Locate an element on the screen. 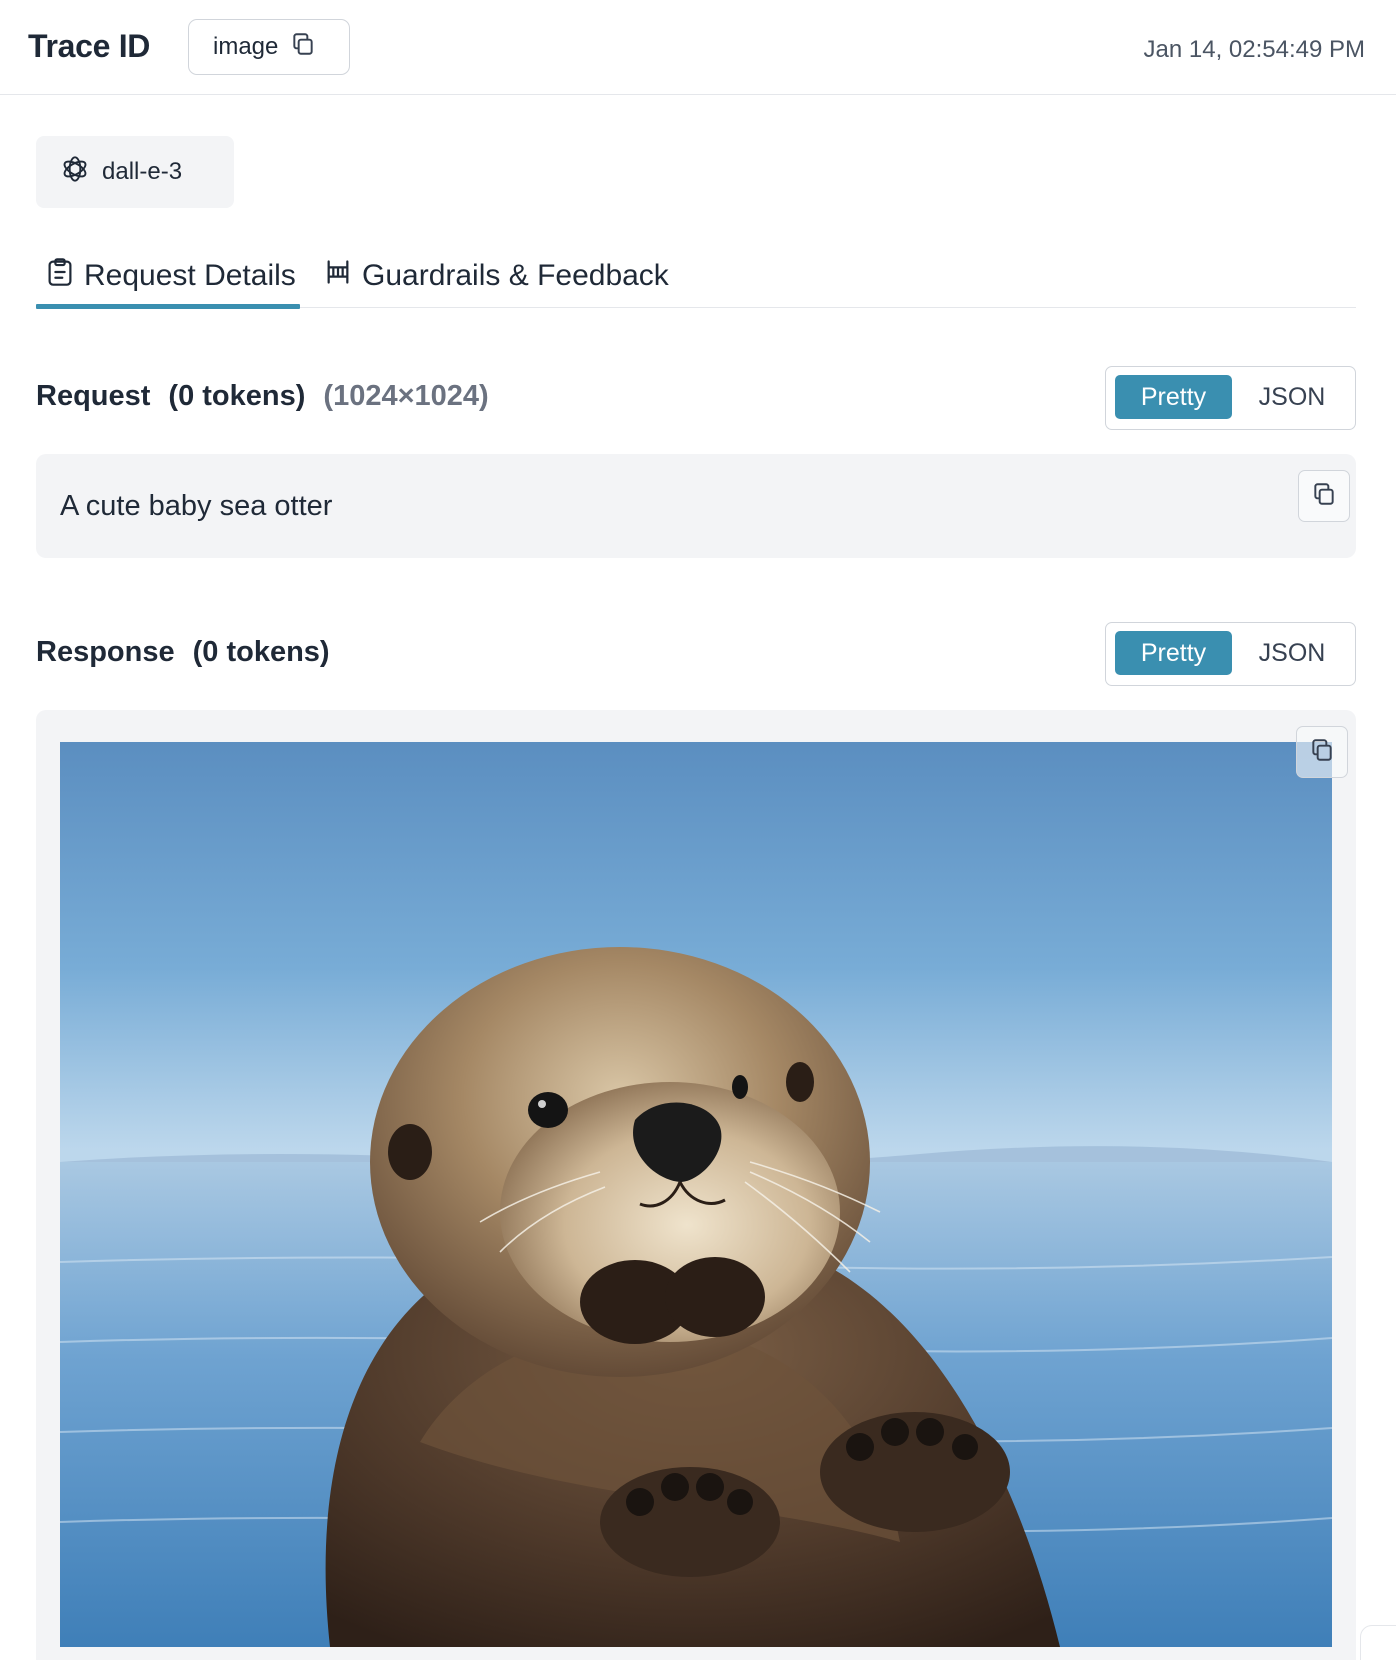 This screenshot has height=1660, width=1396. active-tab-indicator is located at coordinates (168, 306).